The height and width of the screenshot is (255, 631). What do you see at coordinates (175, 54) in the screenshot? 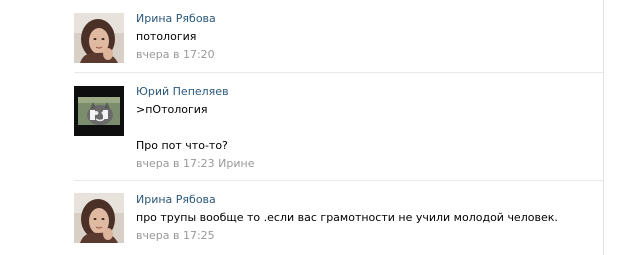
I see `comment-timestamp: вчера в 17:20` at bounding box center [175, 54].